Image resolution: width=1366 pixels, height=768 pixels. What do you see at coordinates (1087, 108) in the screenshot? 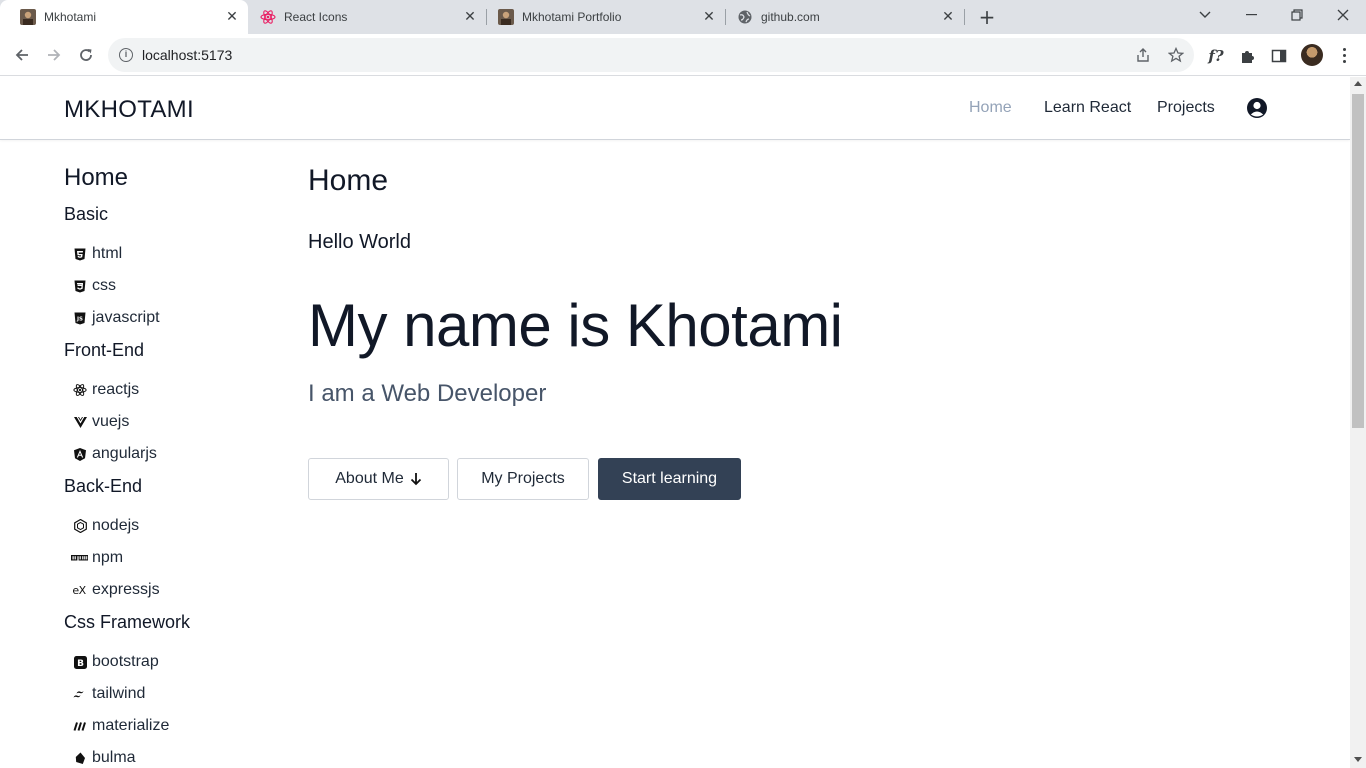
I see `nav-link-learn-react: Learn React` at bounding box center [1087, 108].